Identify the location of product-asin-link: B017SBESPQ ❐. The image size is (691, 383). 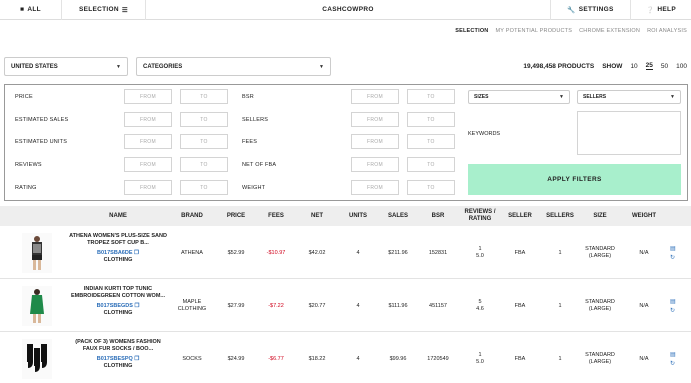
(118, 359).